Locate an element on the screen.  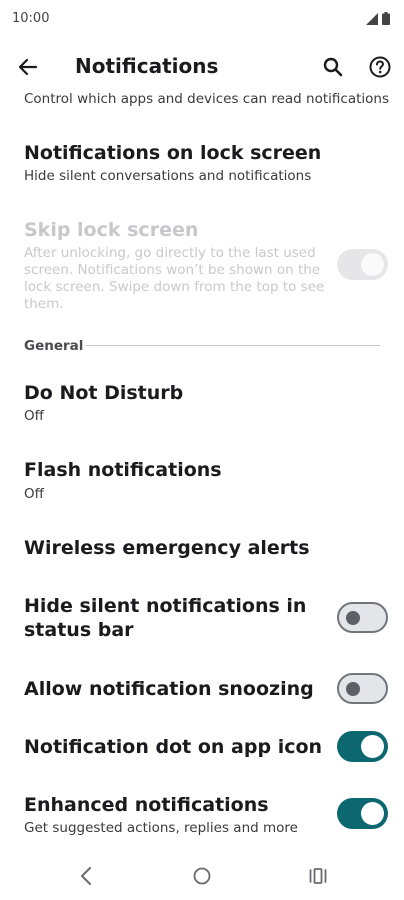
notification-snoozing-toggle is located at coordinates (362, 688).